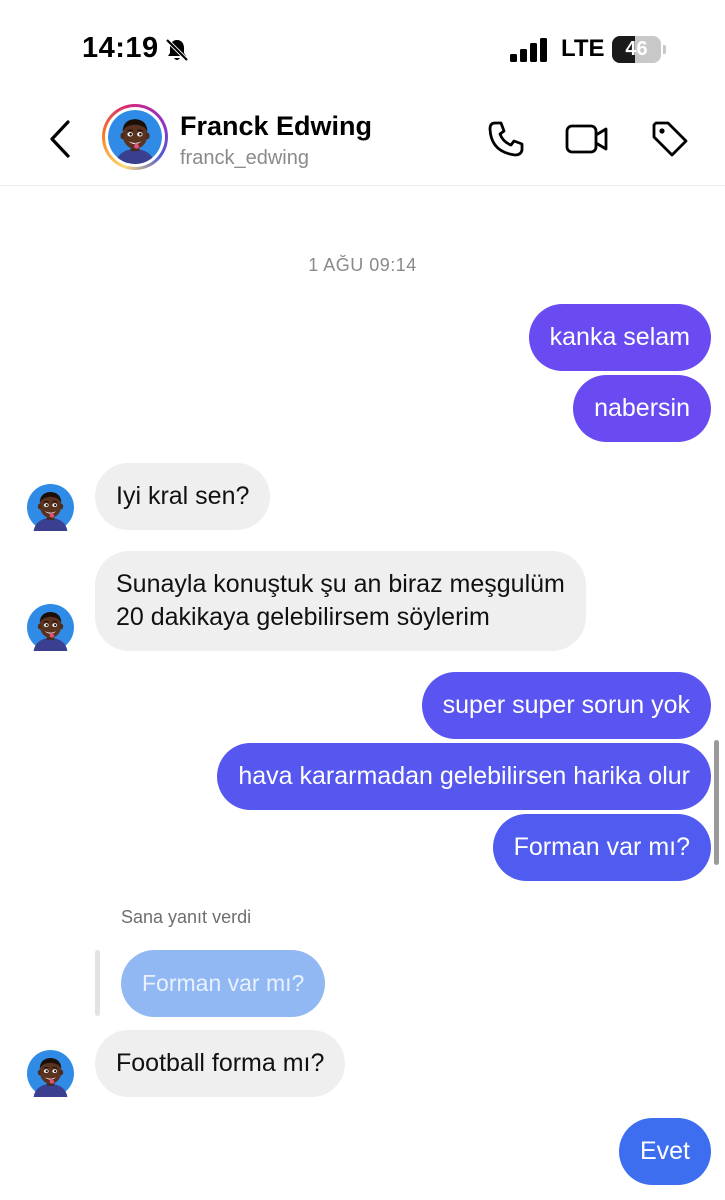 The image size is (725, 1200). Describe the element at coordinates (303, 617) in the screenshot. I see `message-line: 20 dakikaya gelebilirsem söylerim` at that location.